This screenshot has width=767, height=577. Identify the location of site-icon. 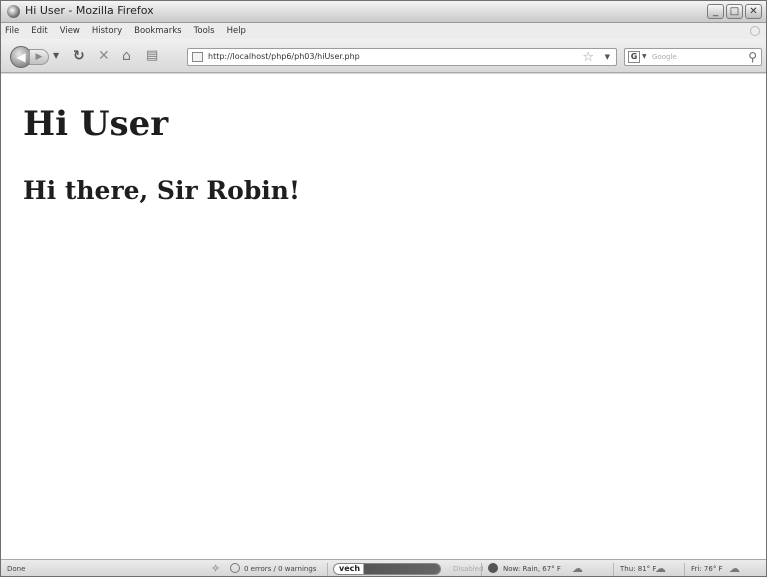
(197, 57).